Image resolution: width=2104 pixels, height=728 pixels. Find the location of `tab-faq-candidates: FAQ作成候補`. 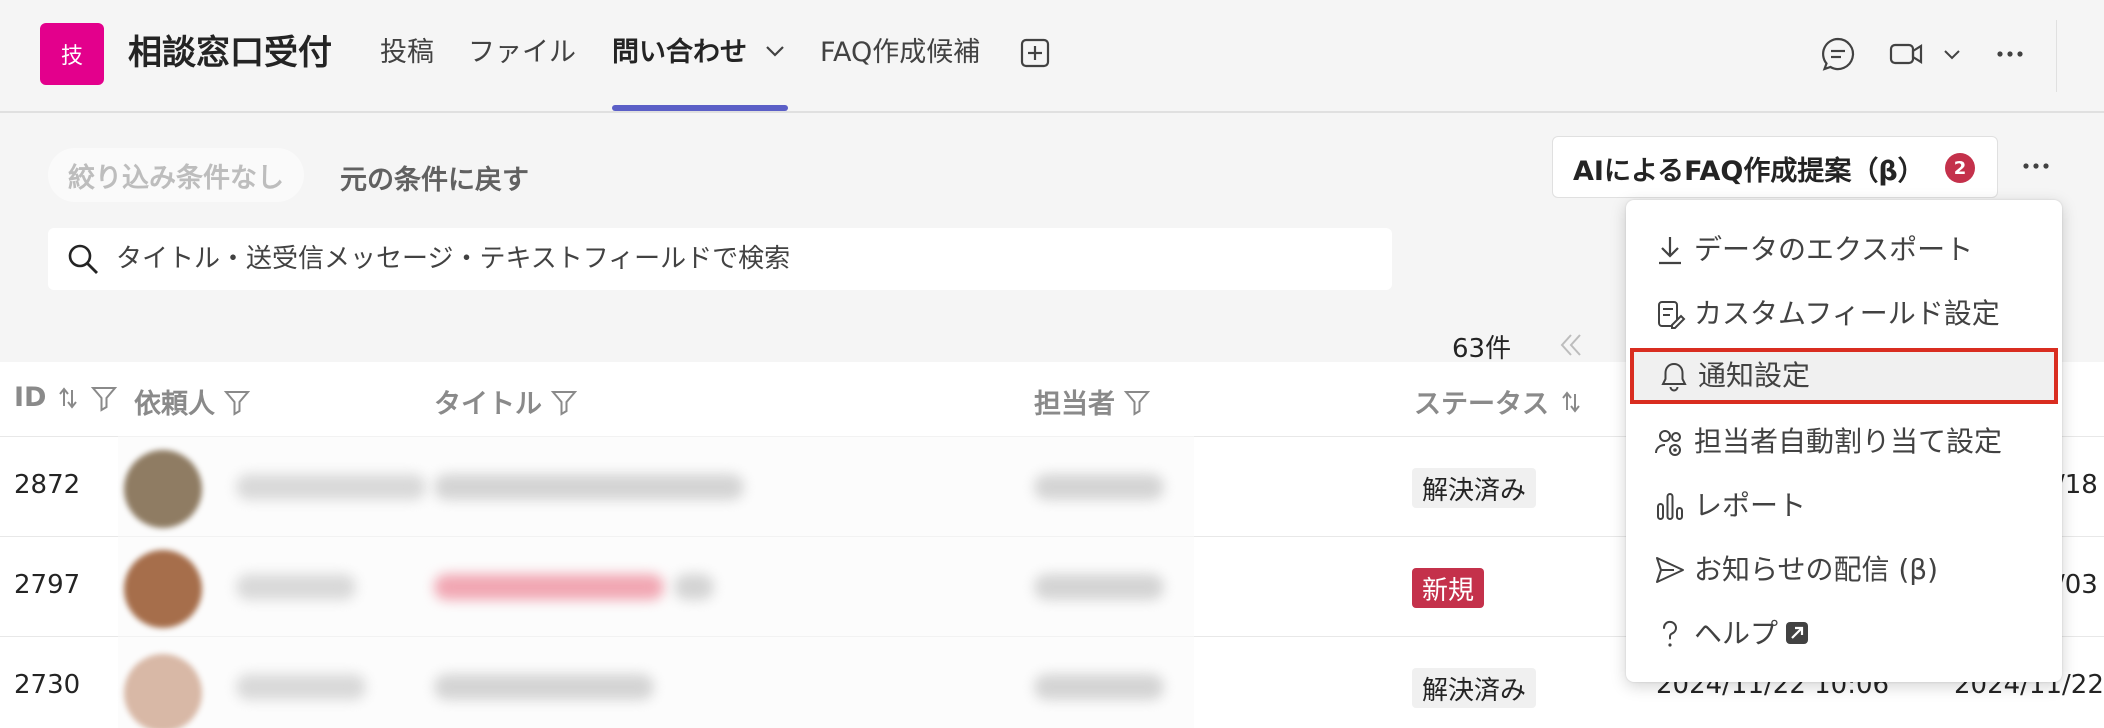

tab-faq-candidates: FAQ作成候補 is located at coordinates (900, 53).